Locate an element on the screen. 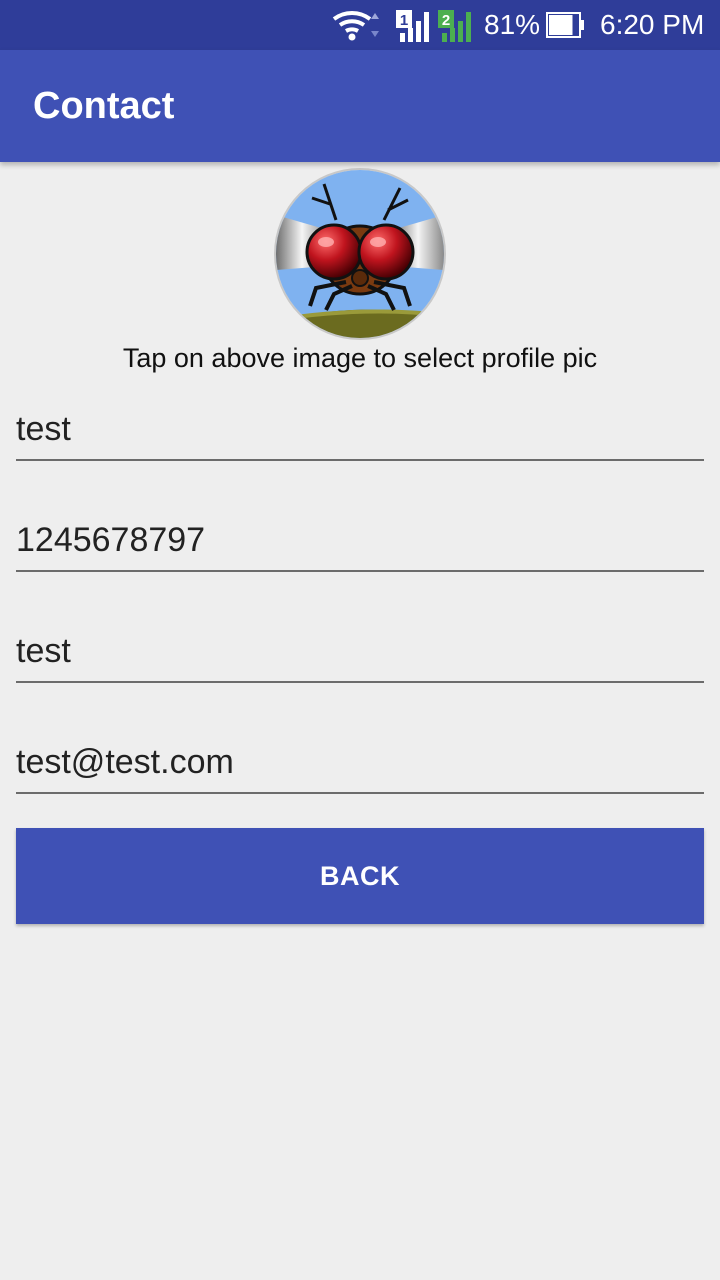  profile-caption: Tap on above image to select profile pic is located at coordinates (360, 358).